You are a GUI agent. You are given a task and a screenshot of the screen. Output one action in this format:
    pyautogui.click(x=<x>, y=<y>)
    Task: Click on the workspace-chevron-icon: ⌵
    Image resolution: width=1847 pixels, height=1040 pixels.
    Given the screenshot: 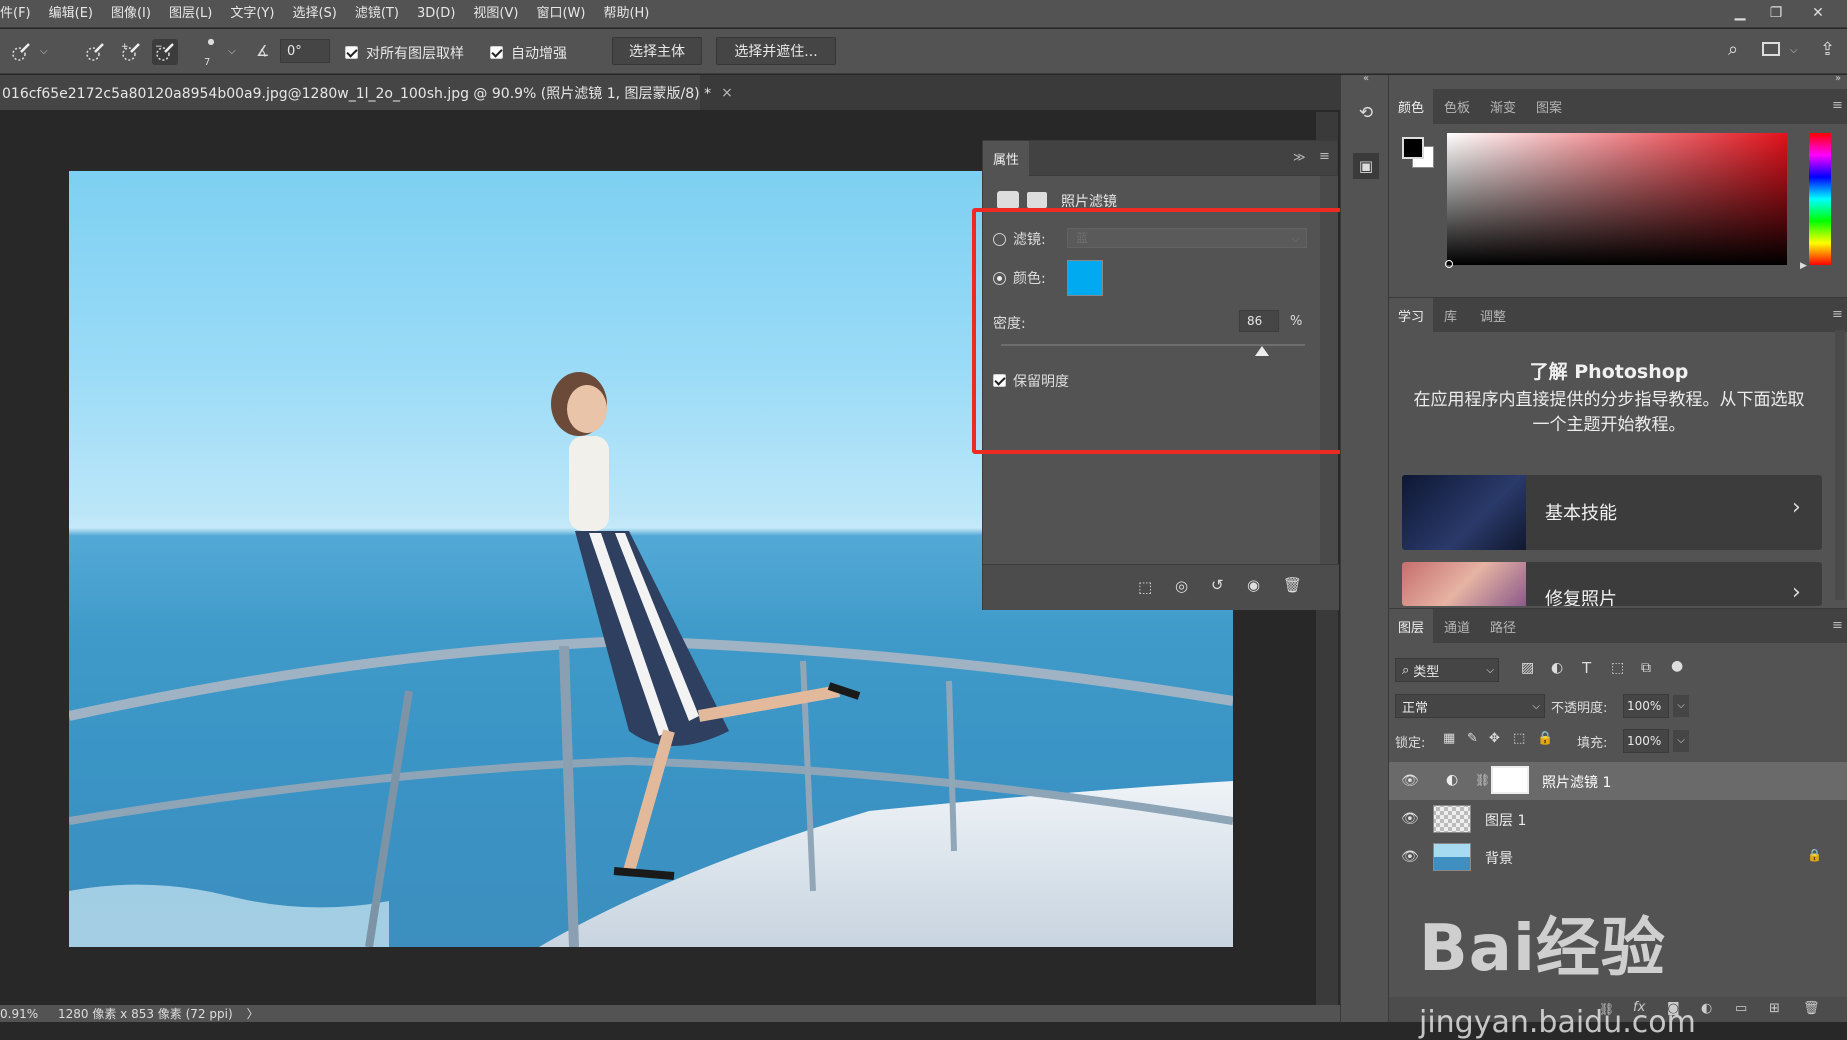 What is the action you would take?
    pyautogui.click(x=1794, y=50)
    